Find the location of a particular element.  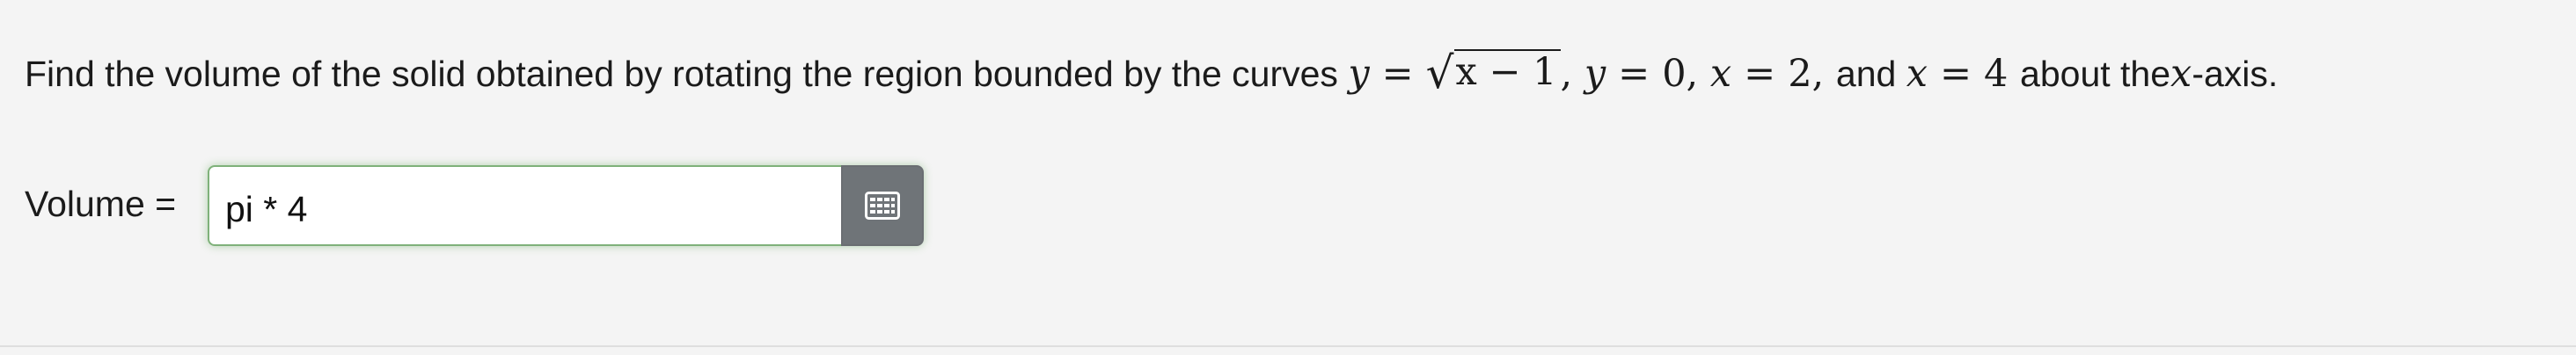

keyboard-icon is located at coordinates (882, 206).